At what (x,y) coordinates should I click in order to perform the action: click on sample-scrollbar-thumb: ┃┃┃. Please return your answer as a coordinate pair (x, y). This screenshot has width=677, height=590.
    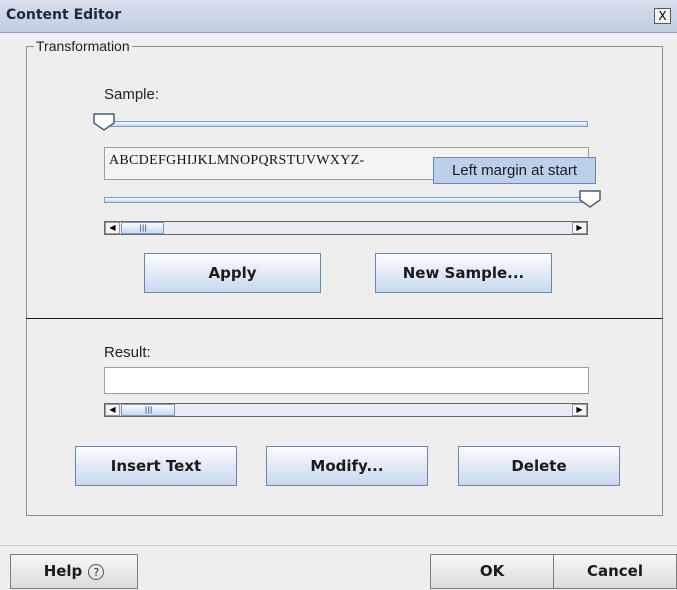
    Looking at the image, I should click on (142, 228).